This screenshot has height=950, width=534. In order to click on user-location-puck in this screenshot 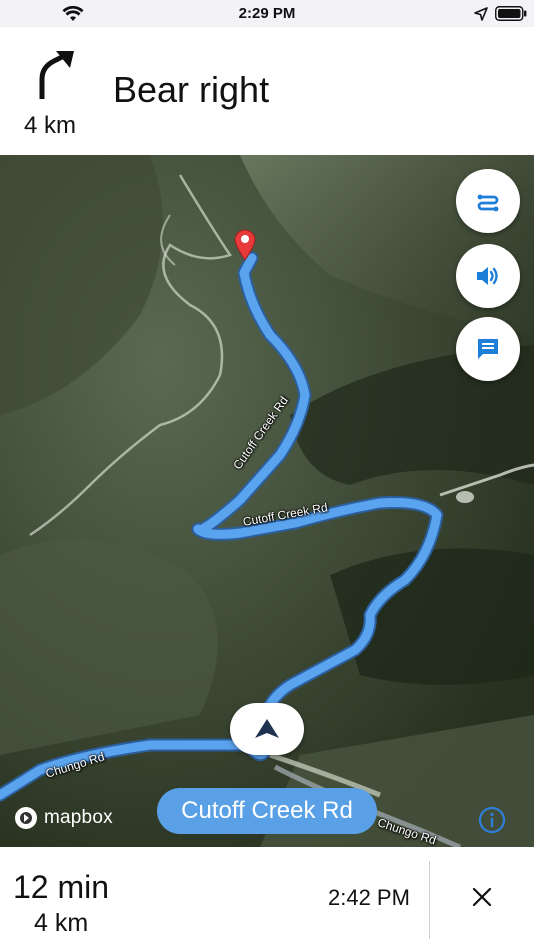, I will do `click(267, 729)`.